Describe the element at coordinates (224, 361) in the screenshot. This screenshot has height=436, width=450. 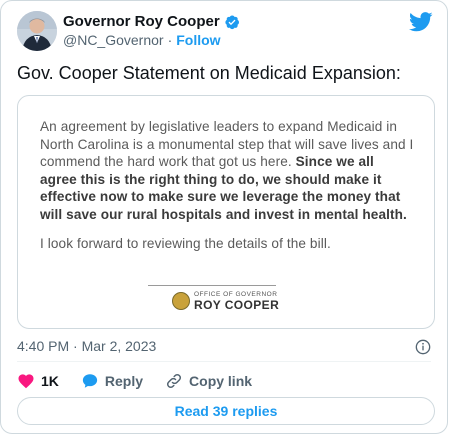
I see `divider` at that location.